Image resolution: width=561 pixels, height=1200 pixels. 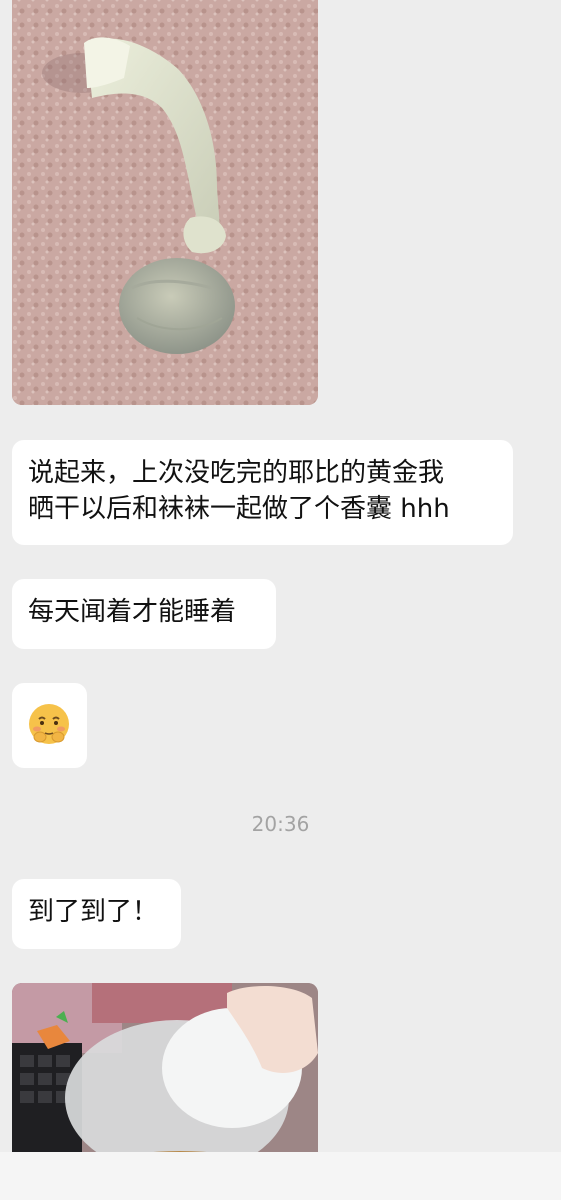 What do you see at coordinates (262, 492) in the screenshot?
I see `message-bubble-sachet-story: 说起来，上次没吃完的耶比的黄金我 晒干以后和袜袜一起做了个香囊 hhh` at bounding box center [262, 492].